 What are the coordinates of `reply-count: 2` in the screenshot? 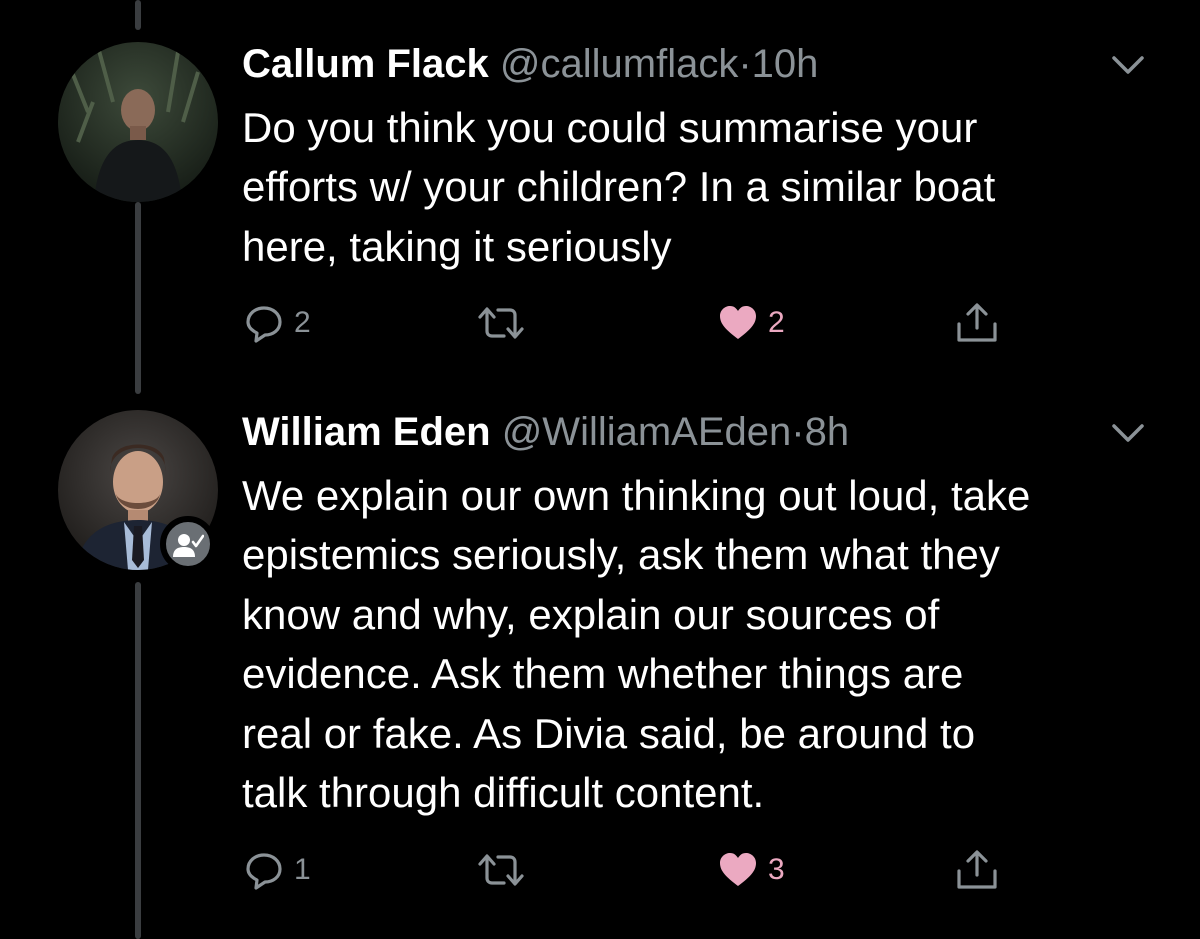 It's located at (302, 322).